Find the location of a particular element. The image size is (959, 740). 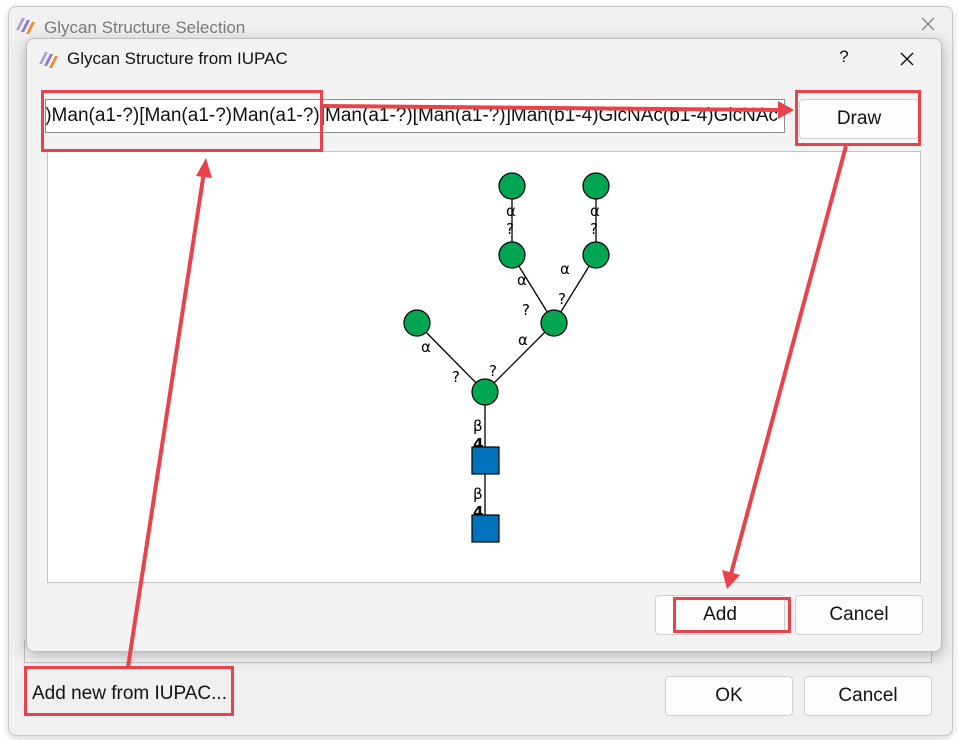

draw-button: Draw is located at coordinates (859, 119).